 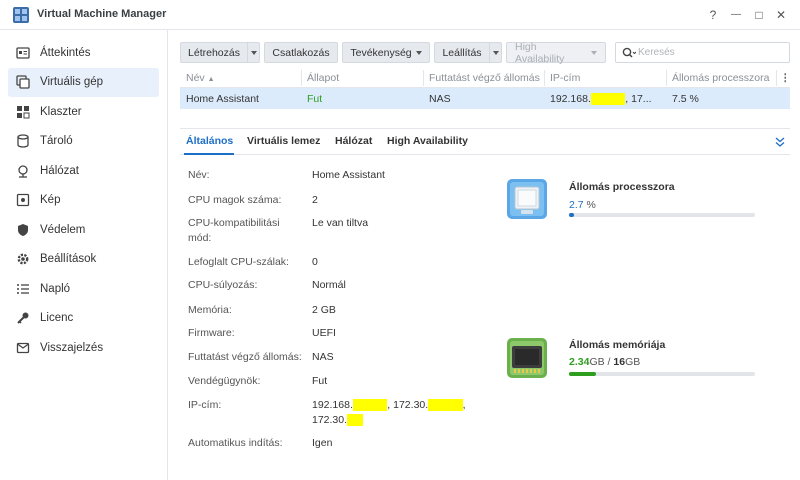 I want to click on sidebar-item-feedback: Visszajelzés, so click(x=83, y=348).